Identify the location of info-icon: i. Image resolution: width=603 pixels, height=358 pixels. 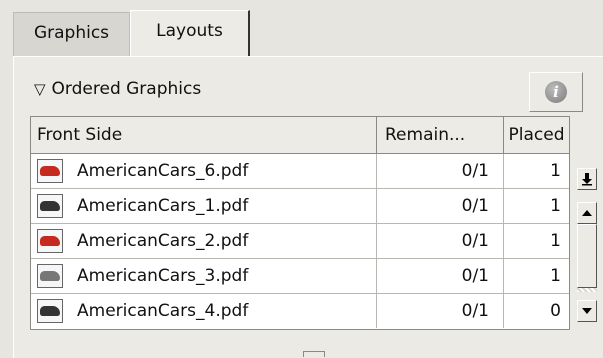
(556, 92).